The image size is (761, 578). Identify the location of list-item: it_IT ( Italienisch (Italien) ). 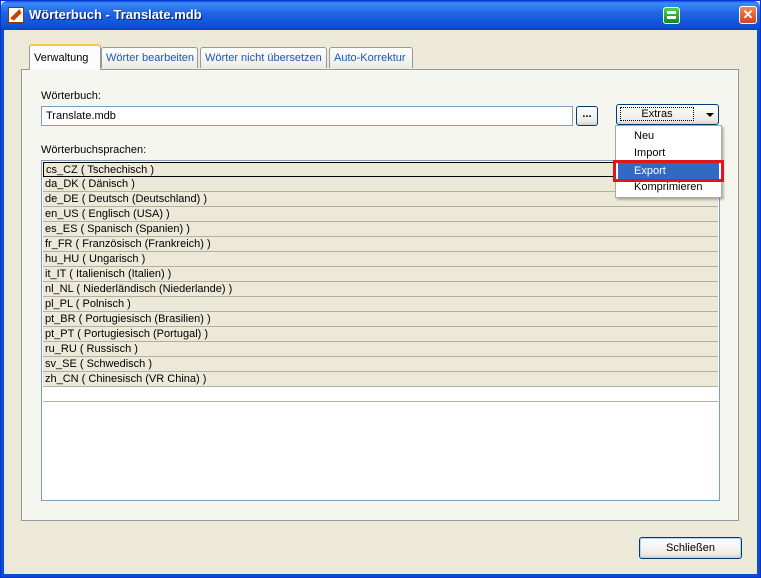
(380, 274).